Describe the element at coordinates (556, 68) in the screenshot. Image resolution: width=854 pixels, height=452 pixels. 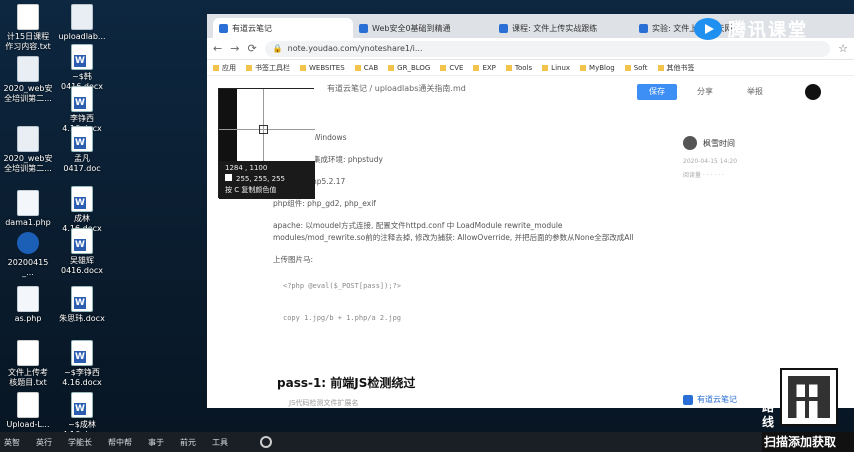
I see `bookmark-item: Linux` at that location.